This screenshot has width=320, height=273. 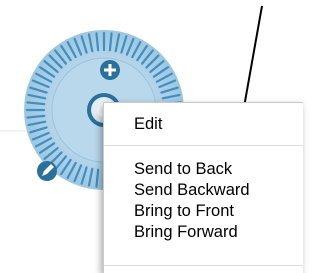 I want to click on menu-item-edit: Edit, so click(x=148, y=124).